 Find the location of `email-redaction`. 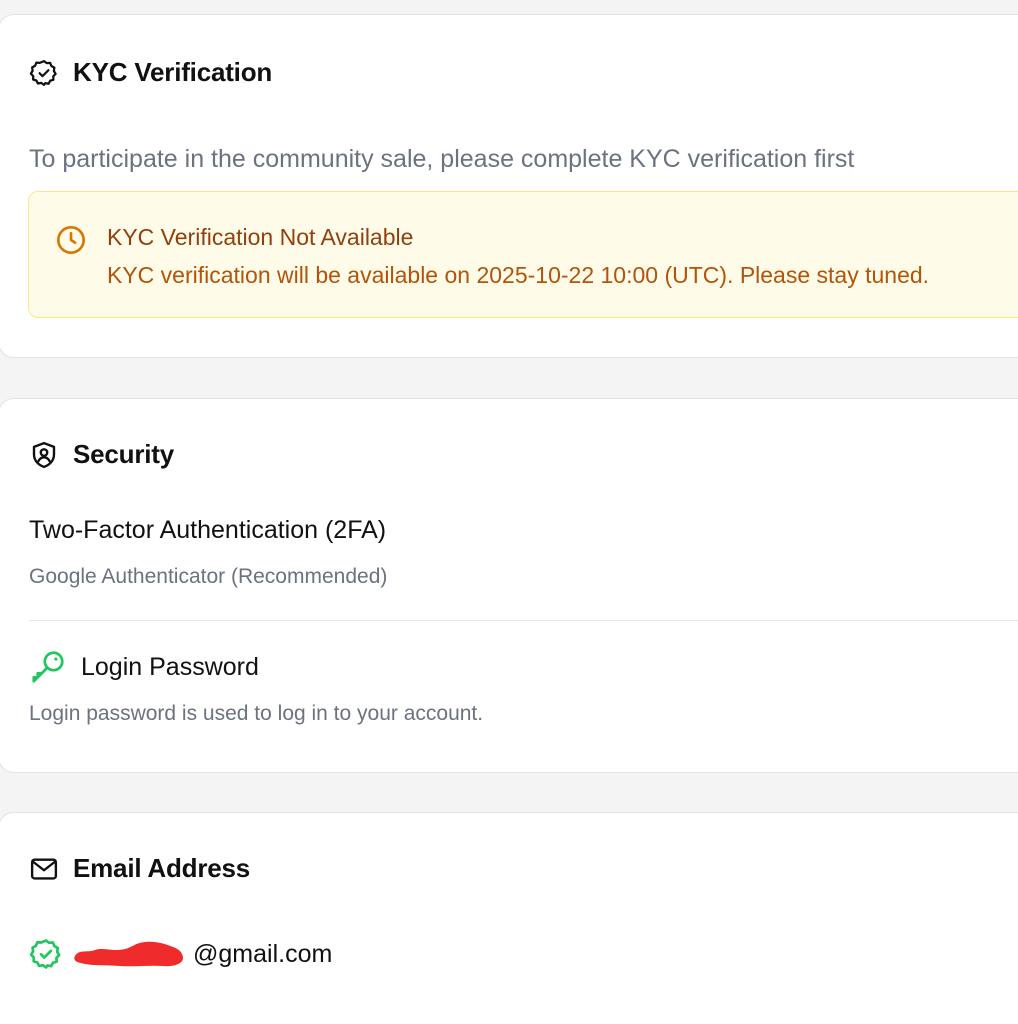

email-redaction is located at coordinates (128, 954).